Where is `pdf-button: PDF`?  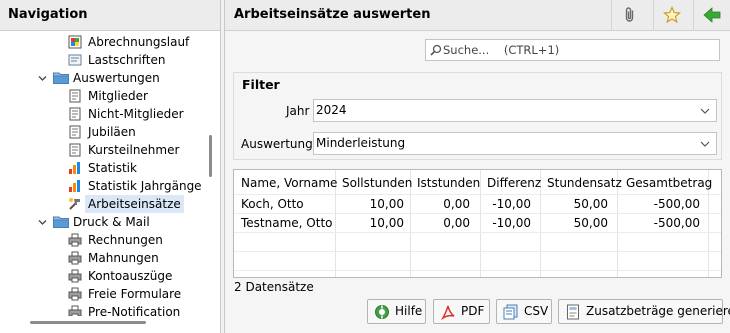 pdf-button: PDF is located at coordinates (461, 311).